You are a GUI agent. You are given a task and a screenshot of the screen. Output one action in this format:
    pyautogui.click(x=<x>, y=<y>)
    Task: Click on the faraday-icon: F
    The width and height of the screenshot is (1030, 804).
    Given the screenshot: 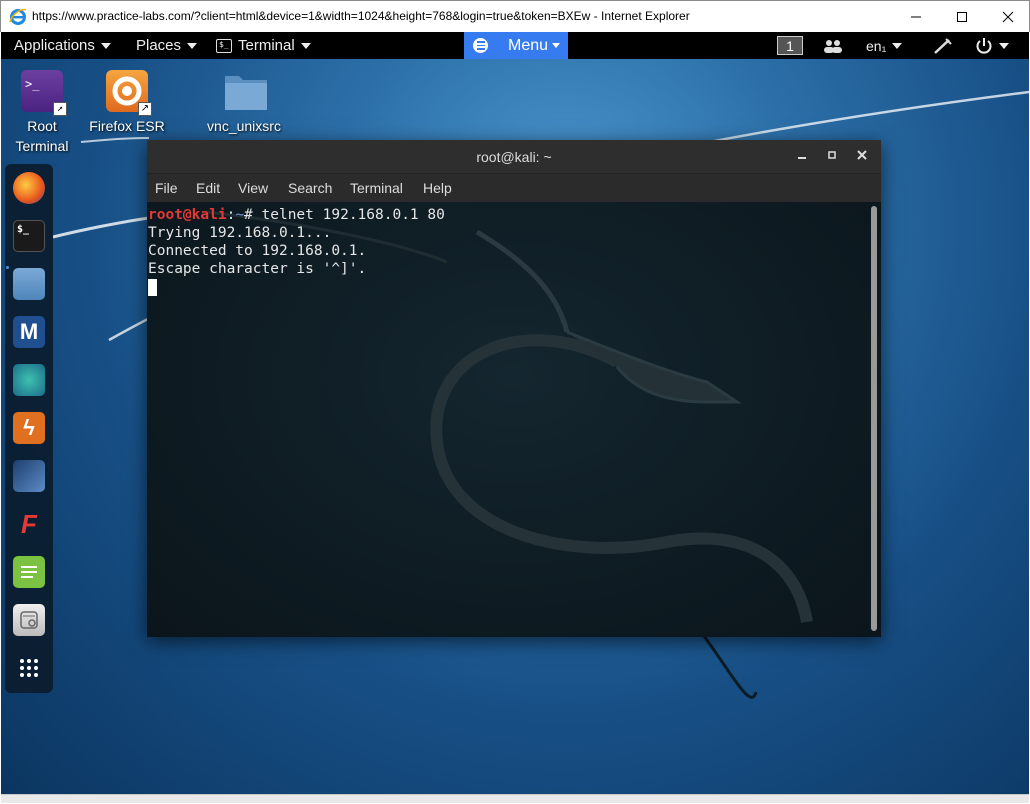 What is the action you would take?
    pyautogui.click(x=29, y=523)
    